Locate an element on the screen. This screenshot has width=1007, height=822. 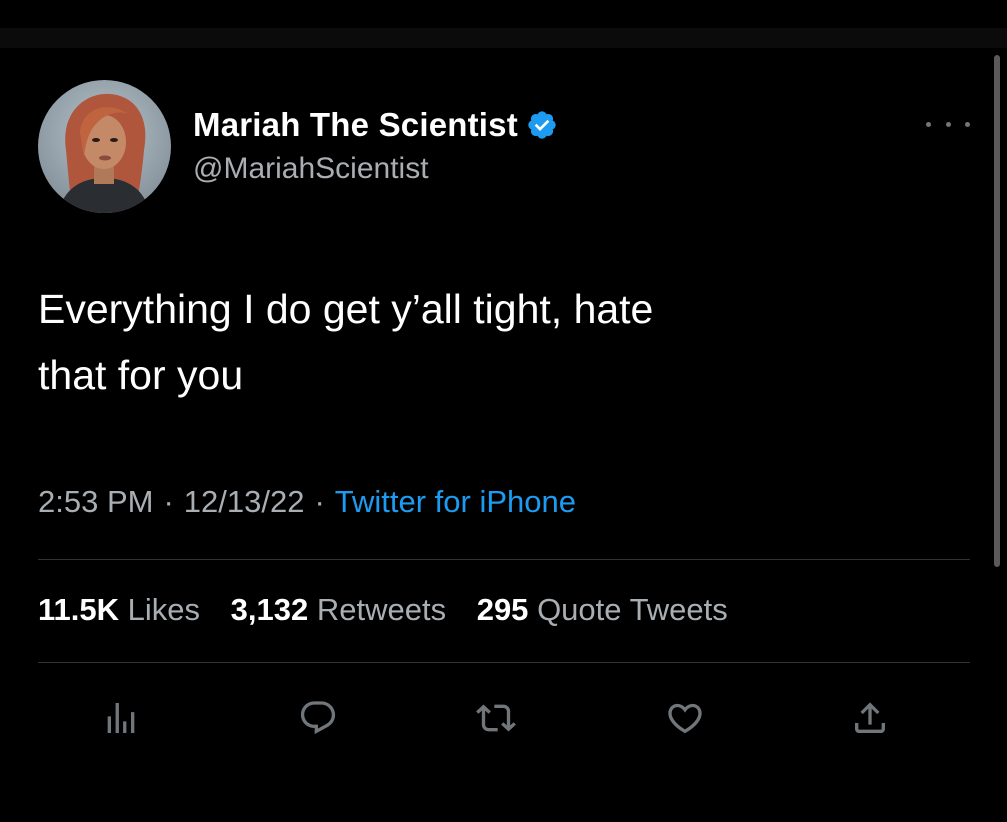
handle: @MariahScientist is located at coordinates (375, 169).